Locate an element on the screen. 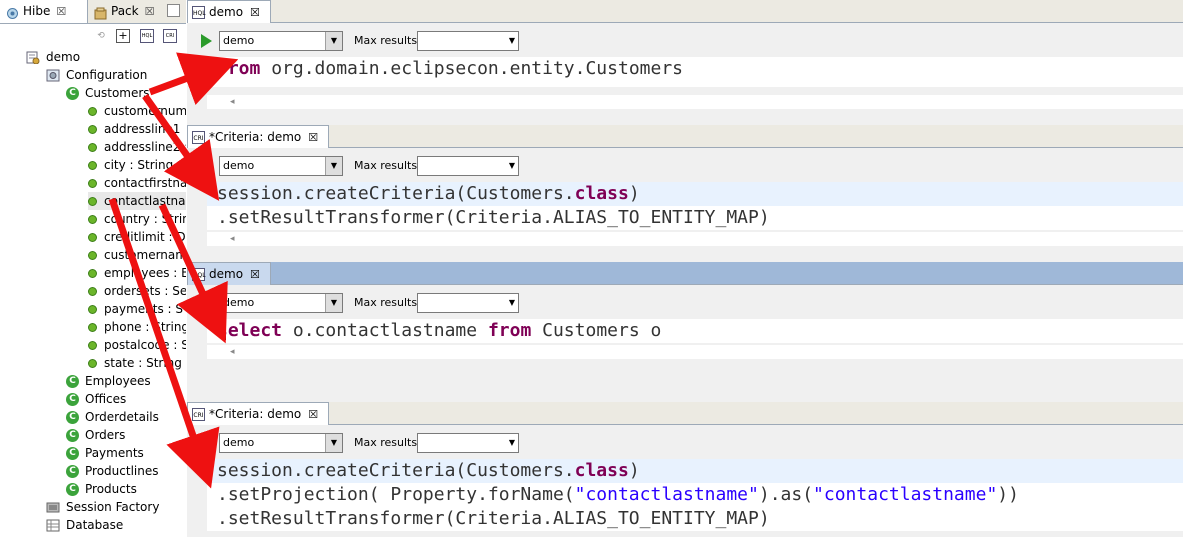 Image resolution: width=1183 pixels, height=537 pixels. tab-package-explorer: Pack ☒ is located at coordinates (126, 11).